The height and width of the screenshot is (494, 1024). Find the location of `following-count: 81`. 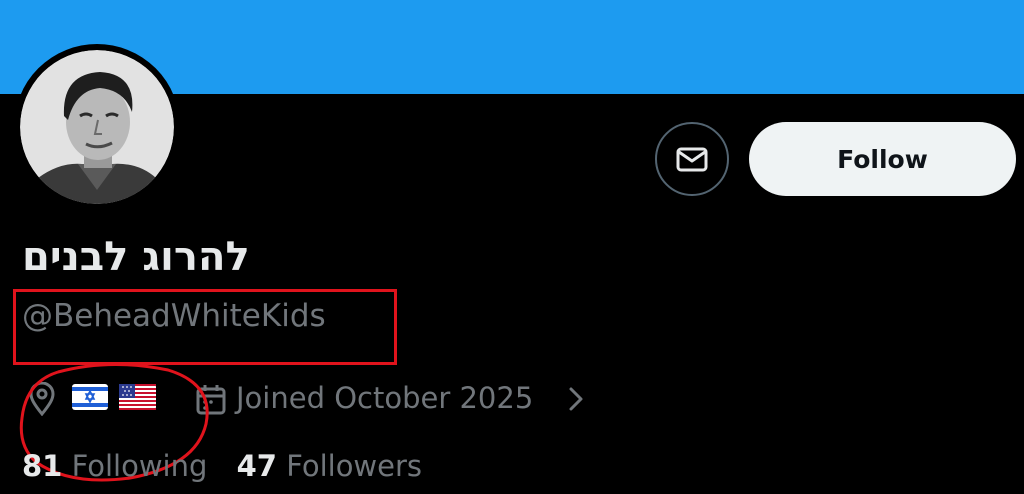

following-count: 81 is located at coordinates (42, 466).